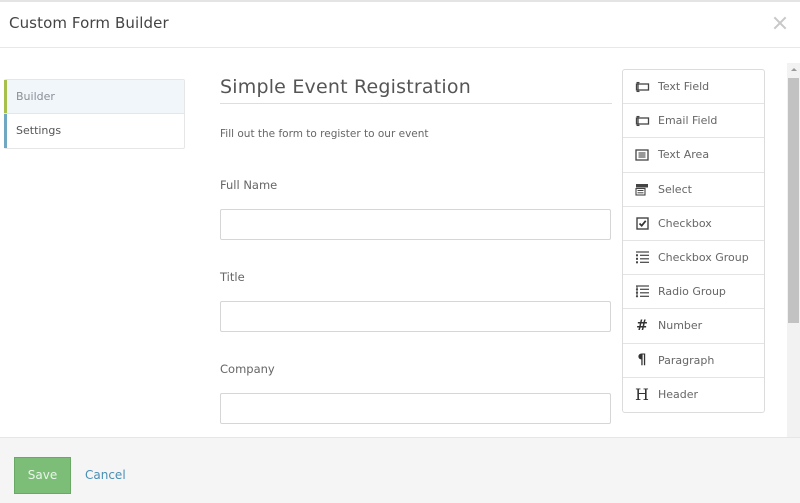 This screenshot has height=503, width=800. I want to click on nav-item-label: Builder, so click(35, 96).